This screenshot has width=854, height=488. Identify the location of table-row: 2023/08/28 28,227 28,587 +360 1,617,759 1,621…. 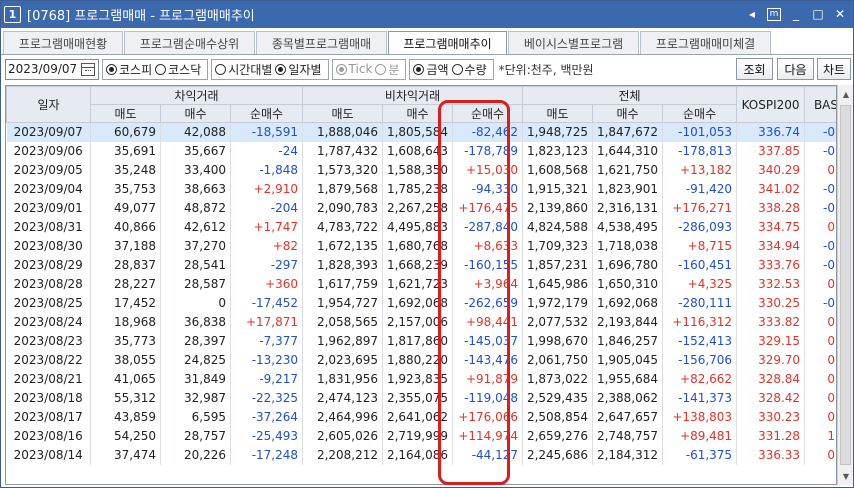
(421, 284).